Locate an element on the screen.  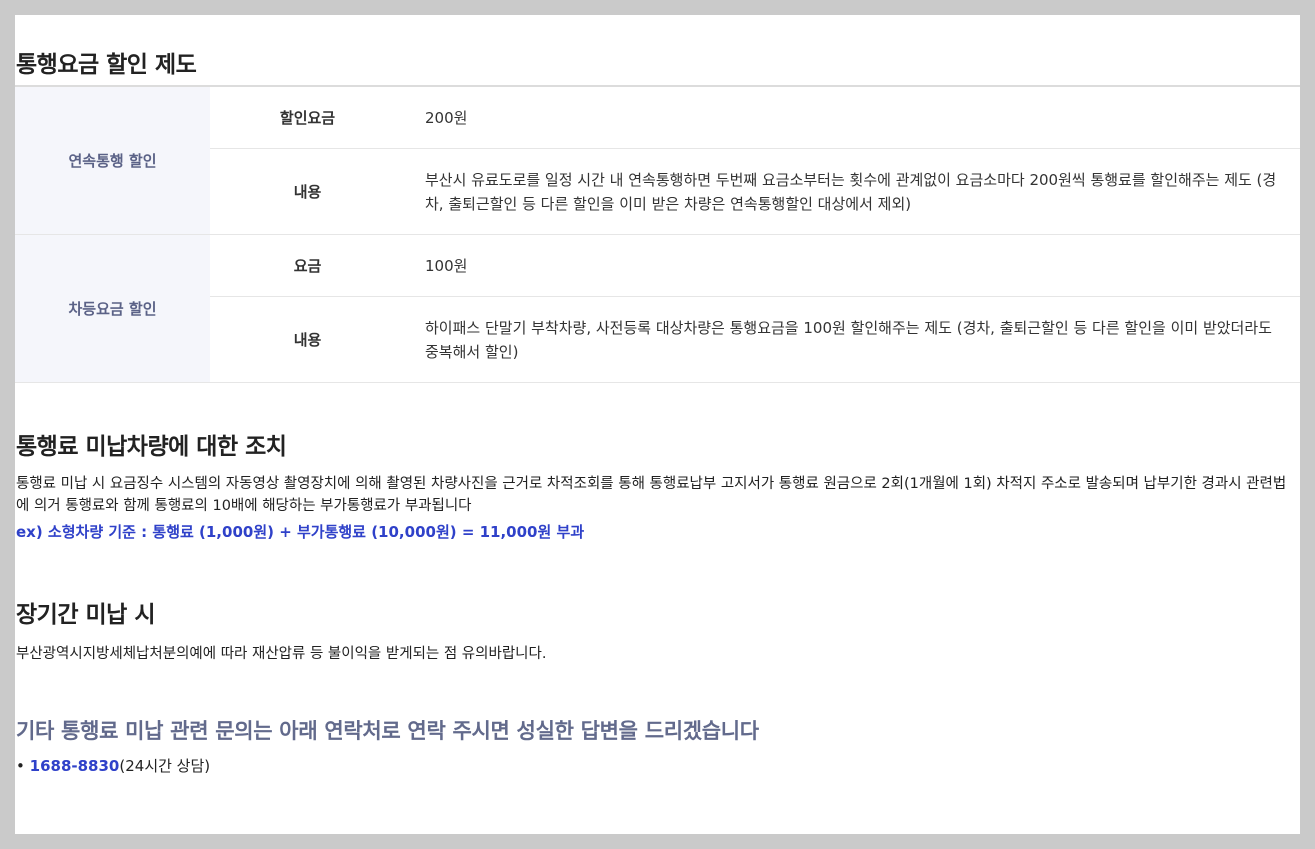
row-value: 100원 is located at coordinates (852, 265).